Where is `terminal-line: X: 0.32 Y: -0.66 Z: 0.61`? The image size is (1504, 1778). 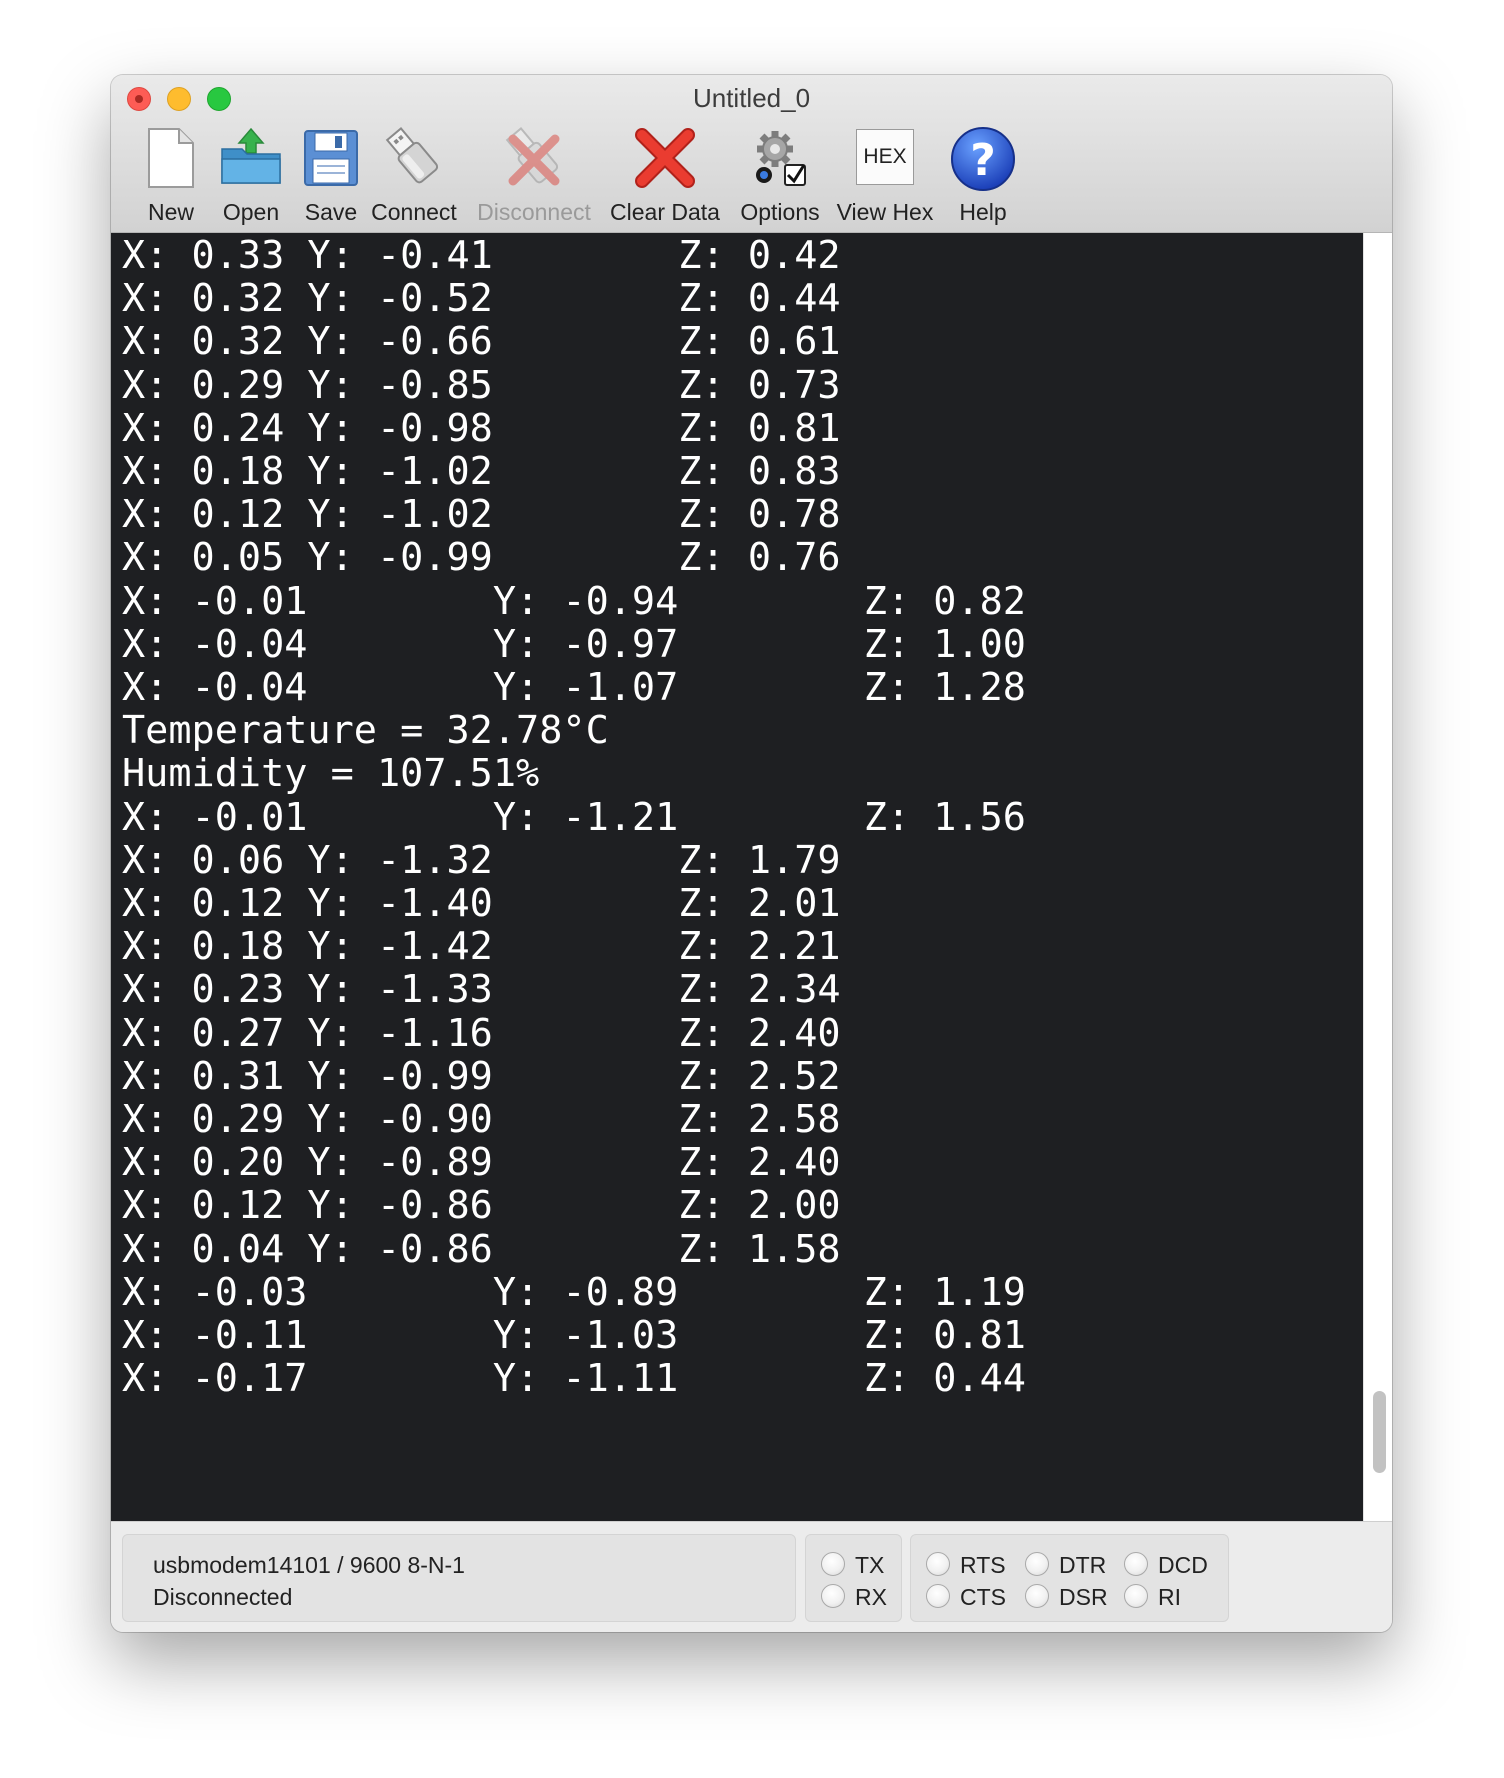 terminal-line: X: 0.32 Y: -0.66 Z: 0.61 is located at coordinates (481, 342).